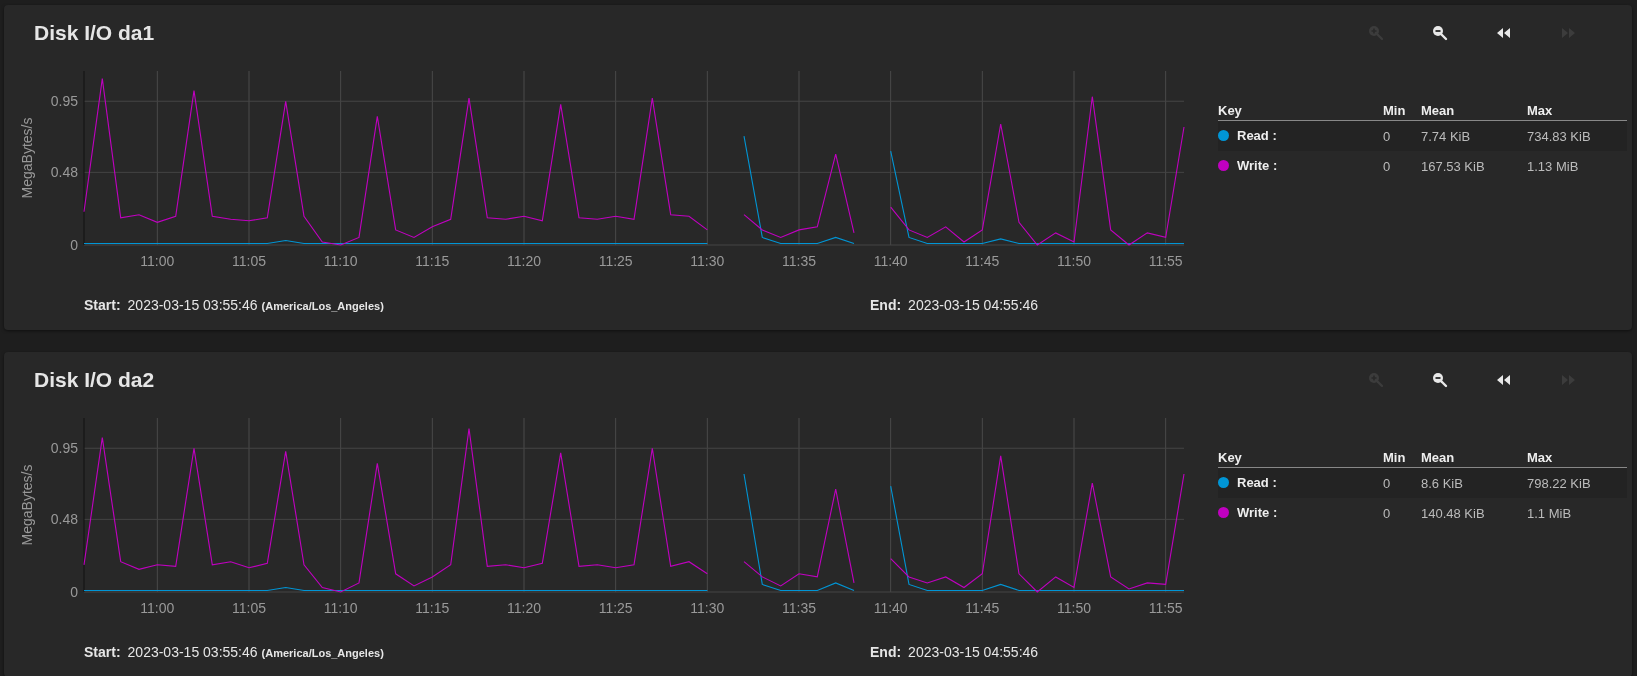  I want to click on legend-cell: 734.83 KiB, so click(1577, 135).